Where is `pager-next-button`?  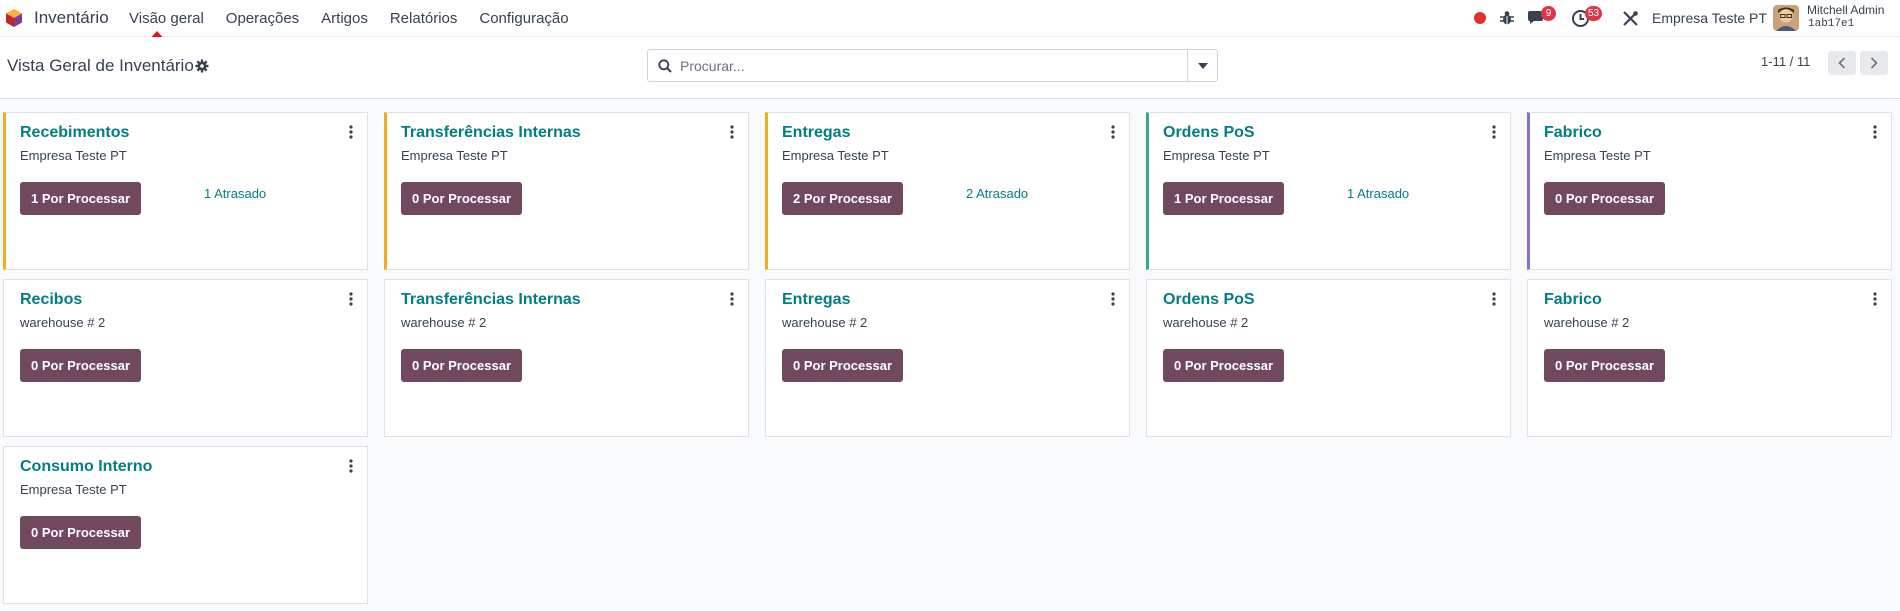
pager-next-button is located at coordinates (1874, 63).